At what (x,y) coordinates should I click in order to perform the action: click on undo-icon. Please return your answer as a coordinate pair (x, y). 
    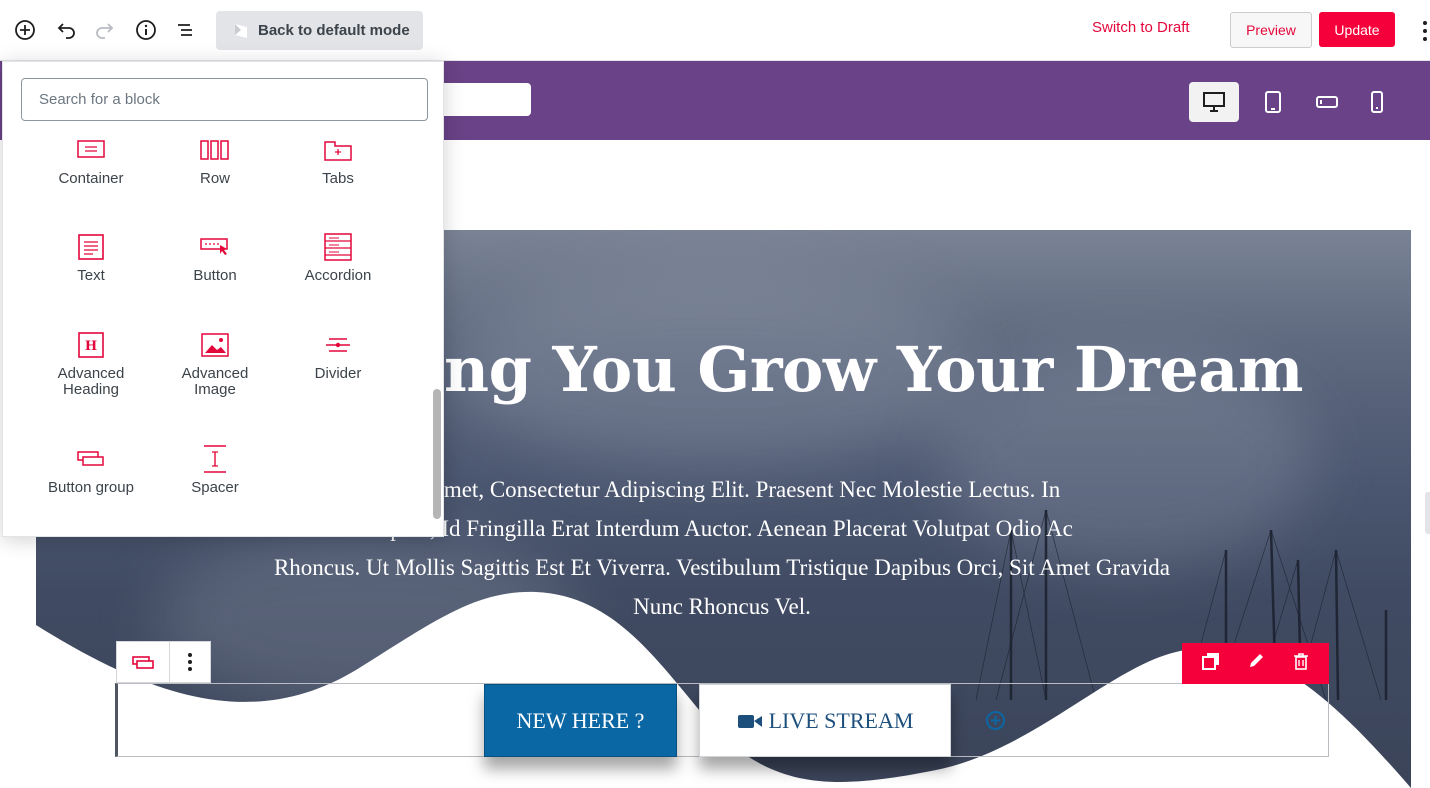
    Looking at the image, I should click on (66, 30).